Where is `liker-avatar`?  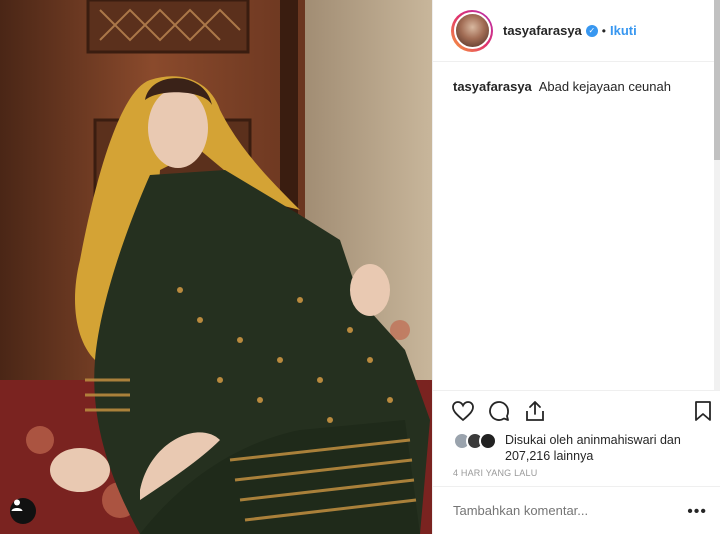 liker-avatar is located at coordinates (488, 441).